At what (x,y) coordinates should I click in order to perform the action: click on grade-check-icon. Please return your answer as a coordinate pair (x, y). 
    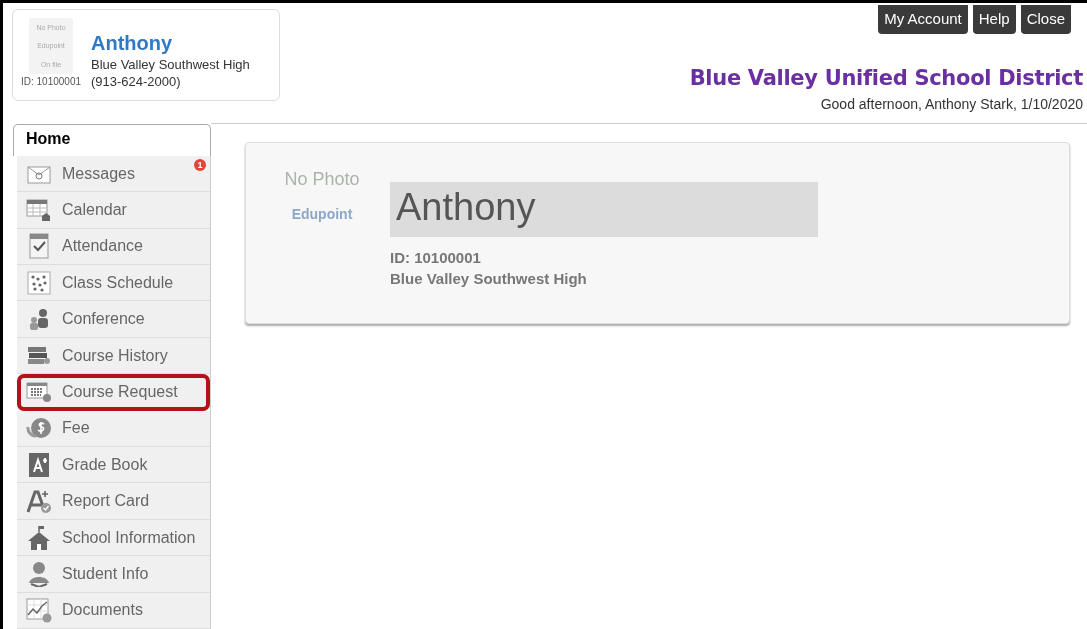
    Looking at the image, I should click on (39, 501).